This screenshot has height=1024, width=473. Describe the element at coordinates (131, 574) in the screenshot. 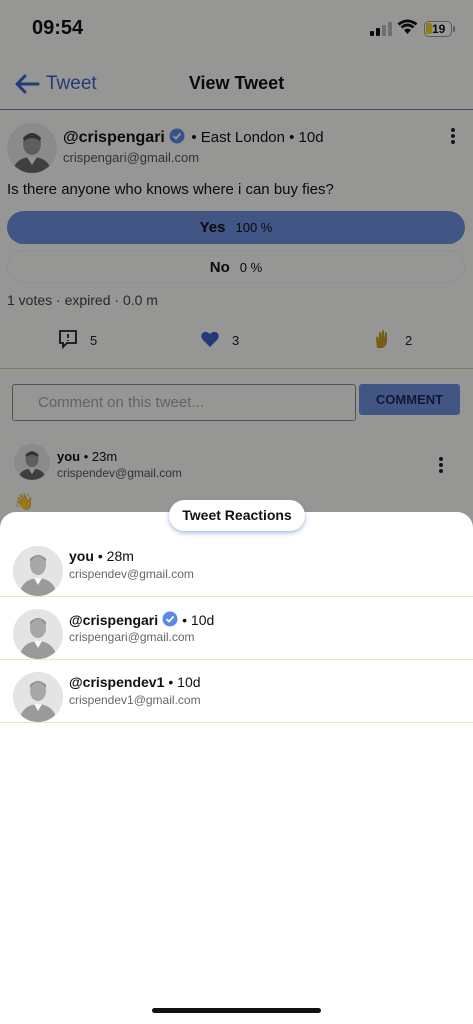

I see `reaction-email: crispendev@gmail.com` at that location.